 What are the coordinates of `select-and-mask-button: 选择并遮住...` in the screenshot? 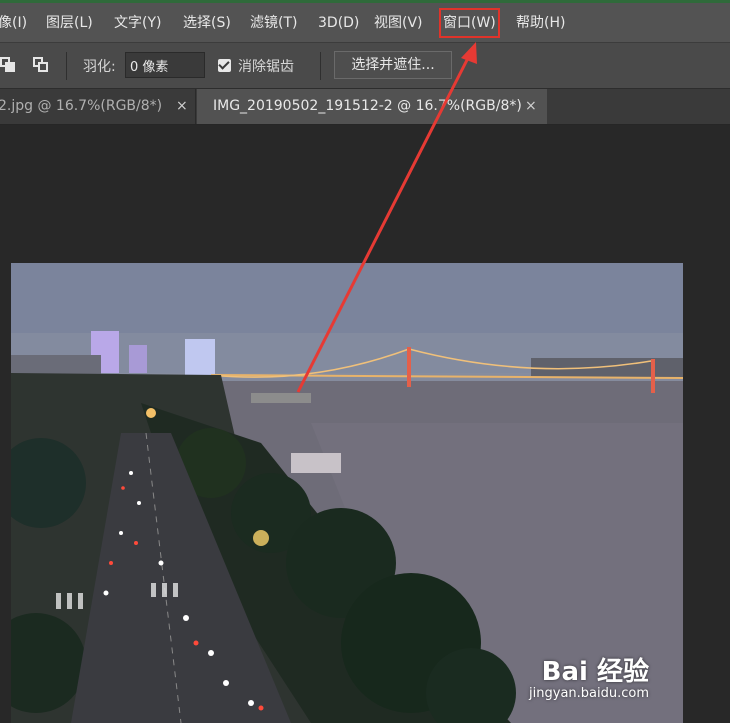 It's located at (393, 65).